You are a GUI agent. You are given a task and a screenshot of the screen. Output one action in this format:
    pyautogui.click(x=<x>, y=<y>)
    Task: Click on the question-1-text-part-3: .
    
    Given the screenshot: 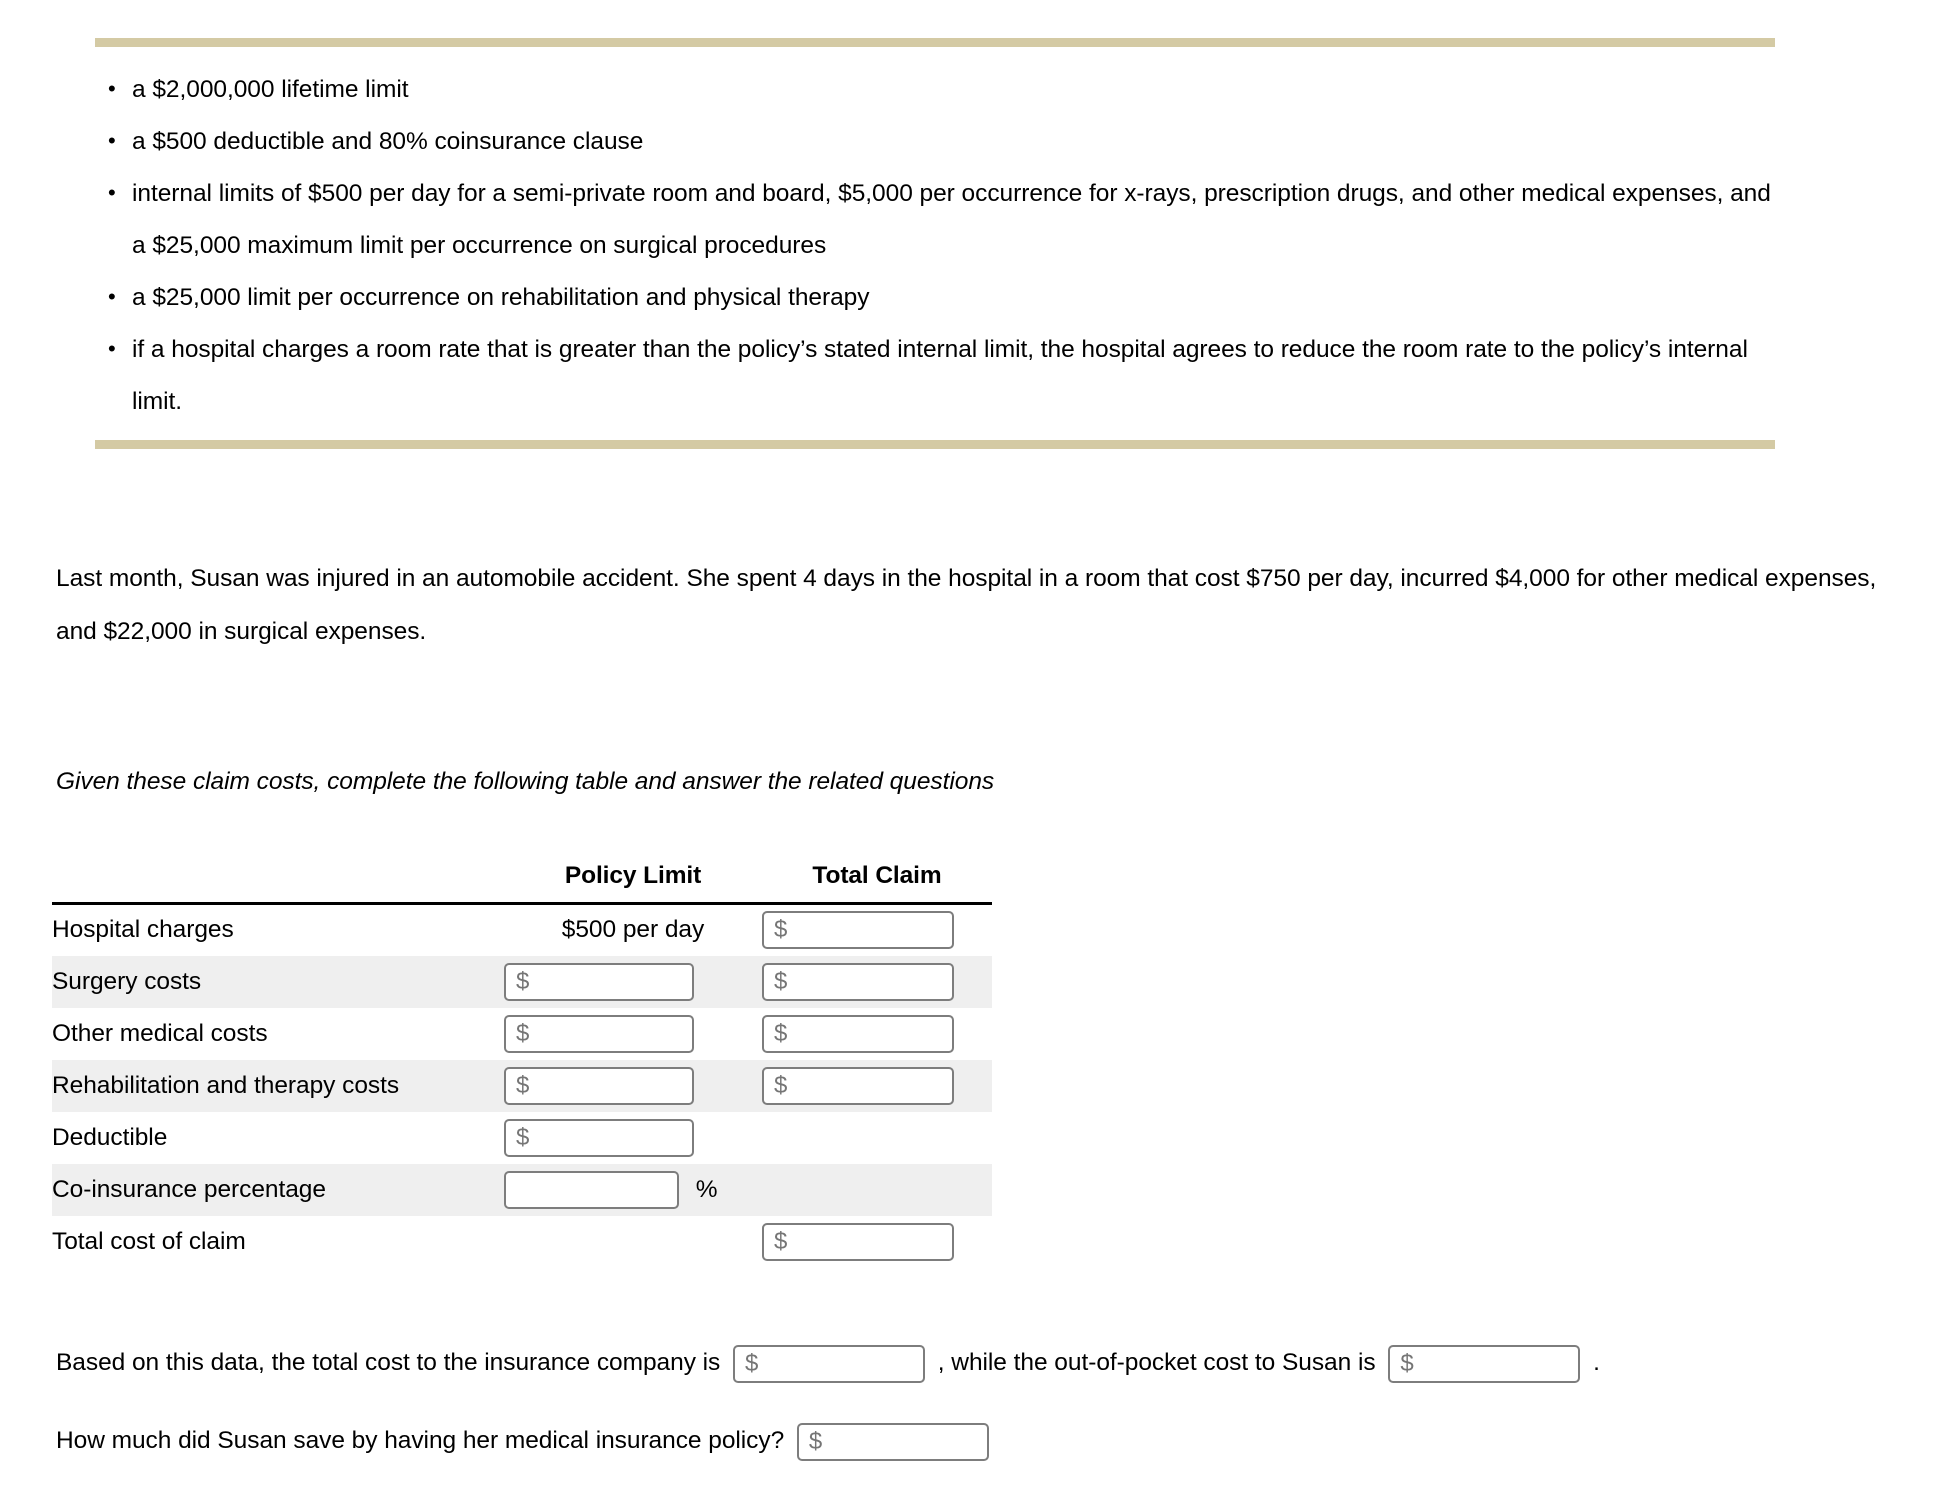 What is the action you would take?
    pyautogui.click(x=1596, y=1362)
    